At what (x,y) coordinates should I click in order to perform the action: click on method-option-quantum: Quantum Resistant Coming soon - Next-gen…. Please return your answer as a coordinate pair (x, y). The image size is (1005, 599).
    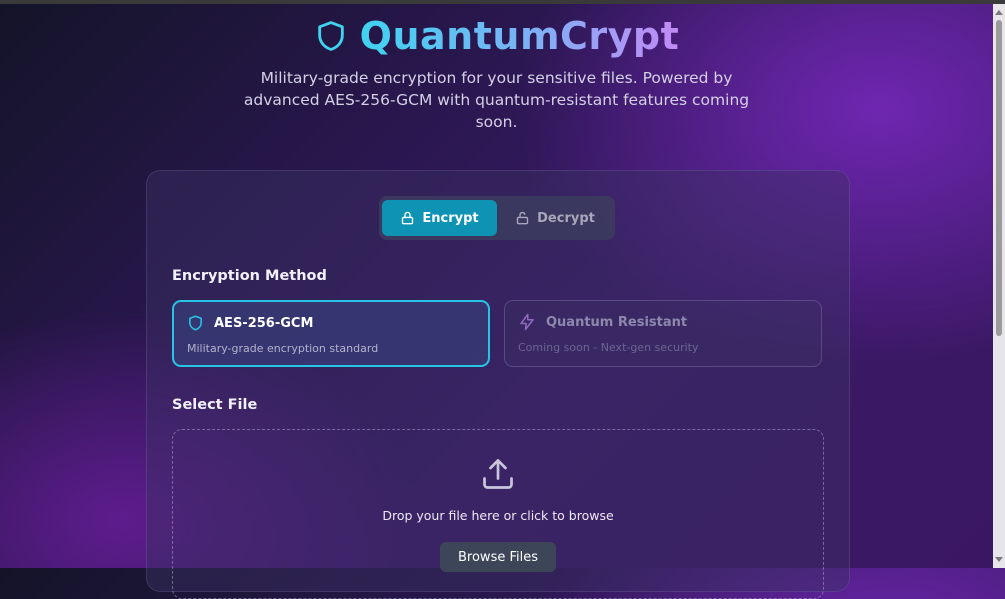
    Looking at the image, I should click on (663, 333).